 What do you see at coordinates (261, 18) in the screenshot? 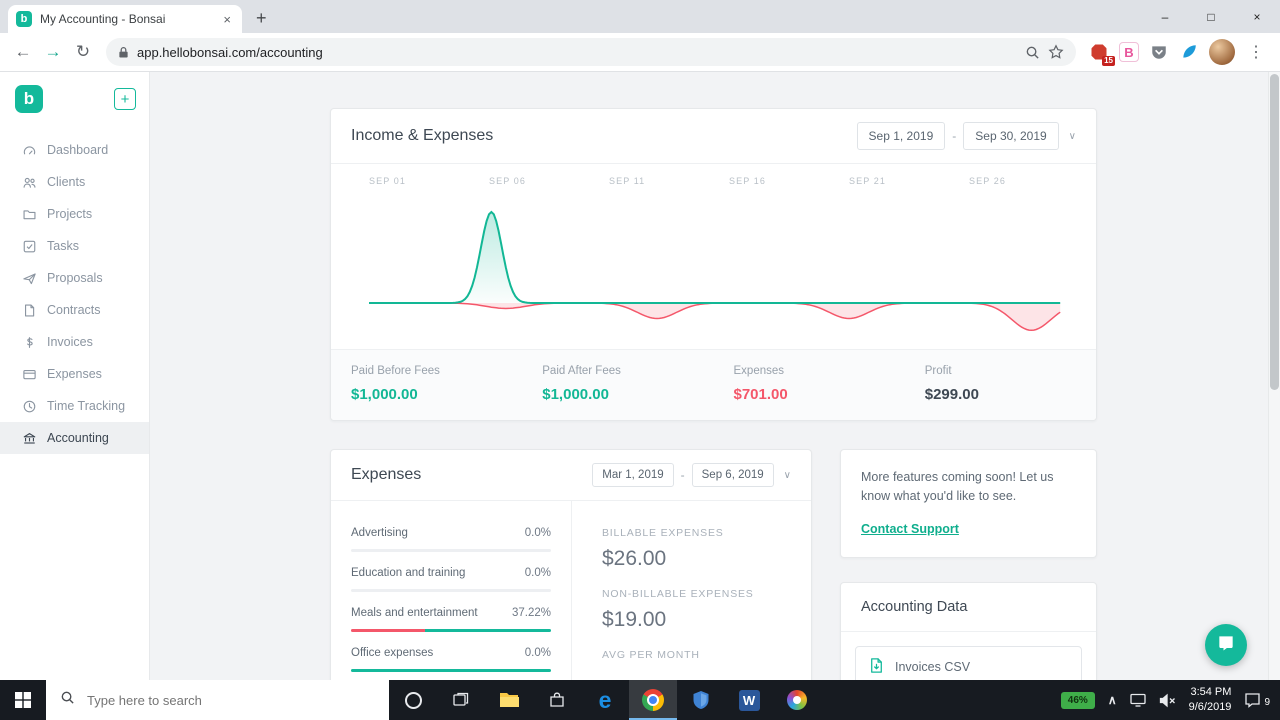
I see `new-tab-button: +` at bounding box center [261, 18].